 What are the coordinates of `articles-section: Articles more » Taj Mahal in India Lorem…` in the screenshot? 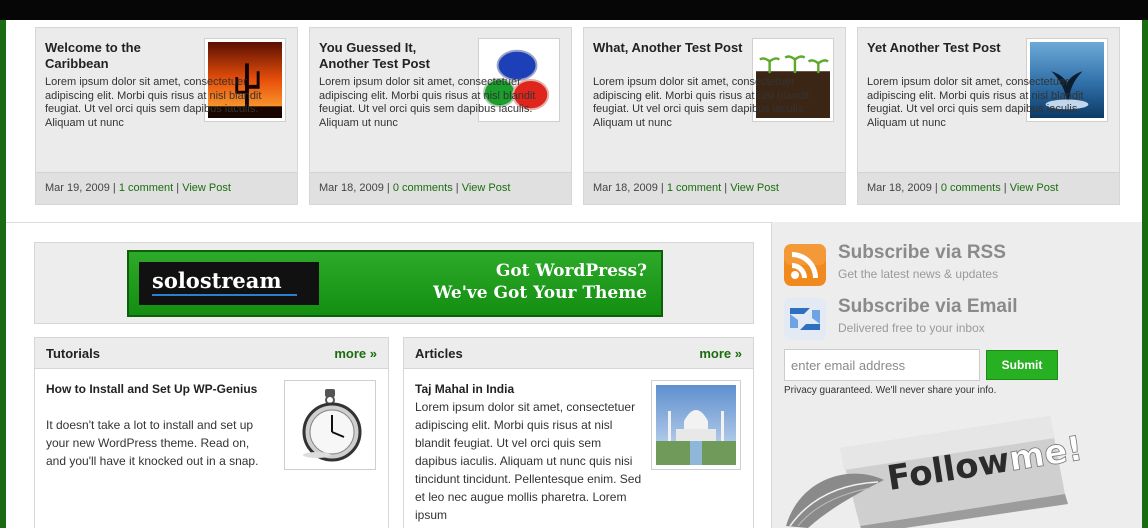 It's located at (578, 432).